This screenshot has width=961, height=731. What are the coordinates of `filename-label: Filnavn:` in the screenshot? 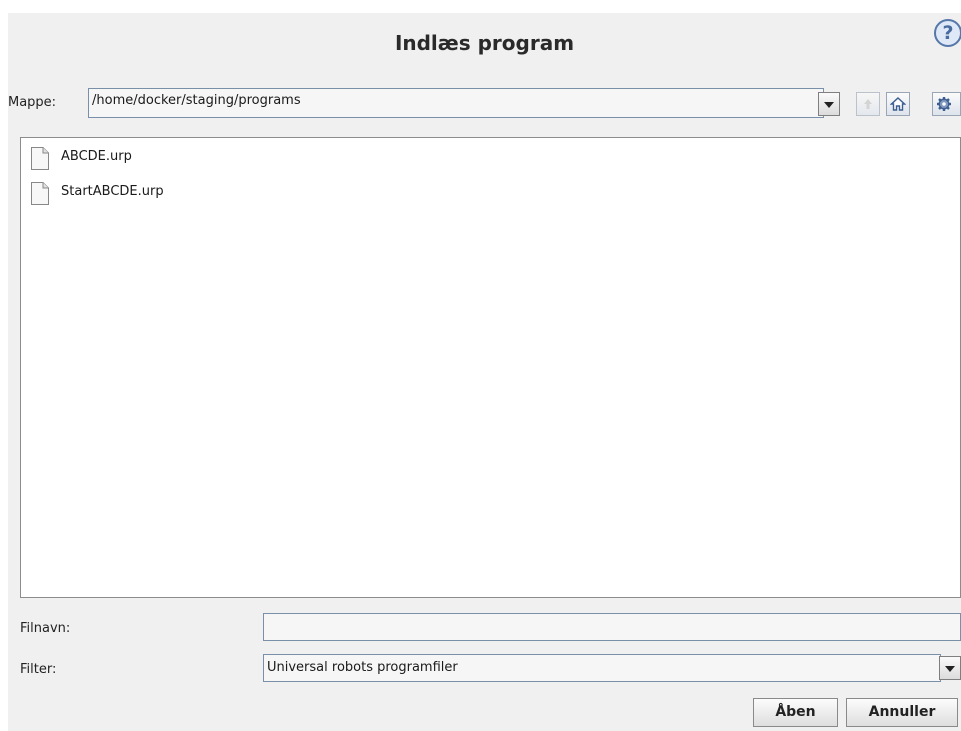 It's located at (45, 628).